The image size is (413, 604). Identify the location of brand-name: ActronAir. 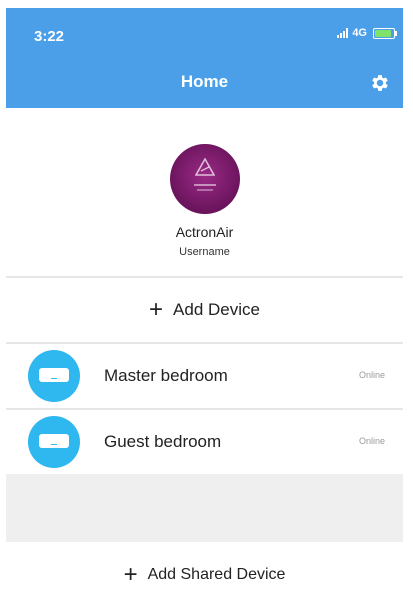
(204, 232).